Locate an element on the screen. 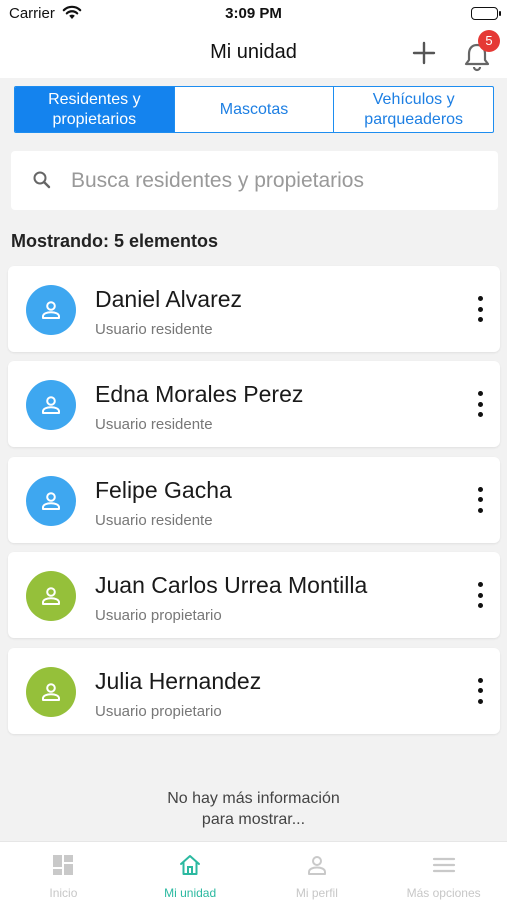  home-icon is located at coordinates (190, 865).